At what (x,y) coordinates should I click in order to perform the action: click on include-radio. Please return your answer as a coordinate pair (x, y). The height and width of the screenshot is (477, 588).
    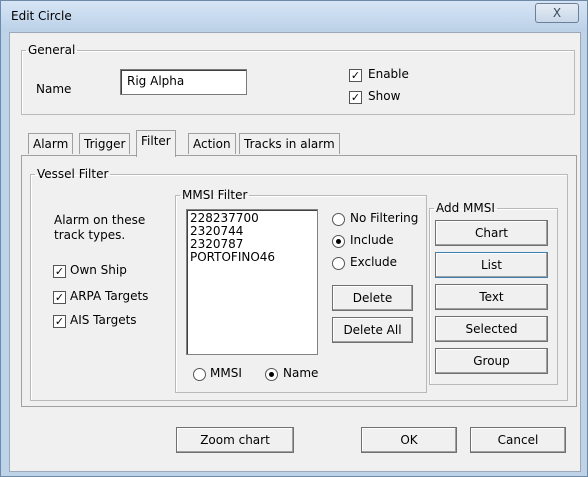
    Looking at the image, I should click on (338, 241).